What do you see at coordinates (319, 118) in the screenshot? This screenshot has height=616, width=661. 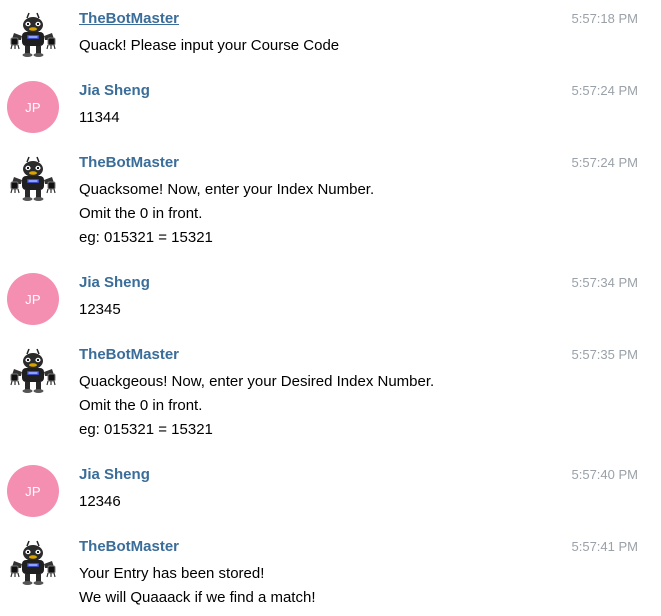 I see `message-text: 11344` at bounding box center [319, 118].